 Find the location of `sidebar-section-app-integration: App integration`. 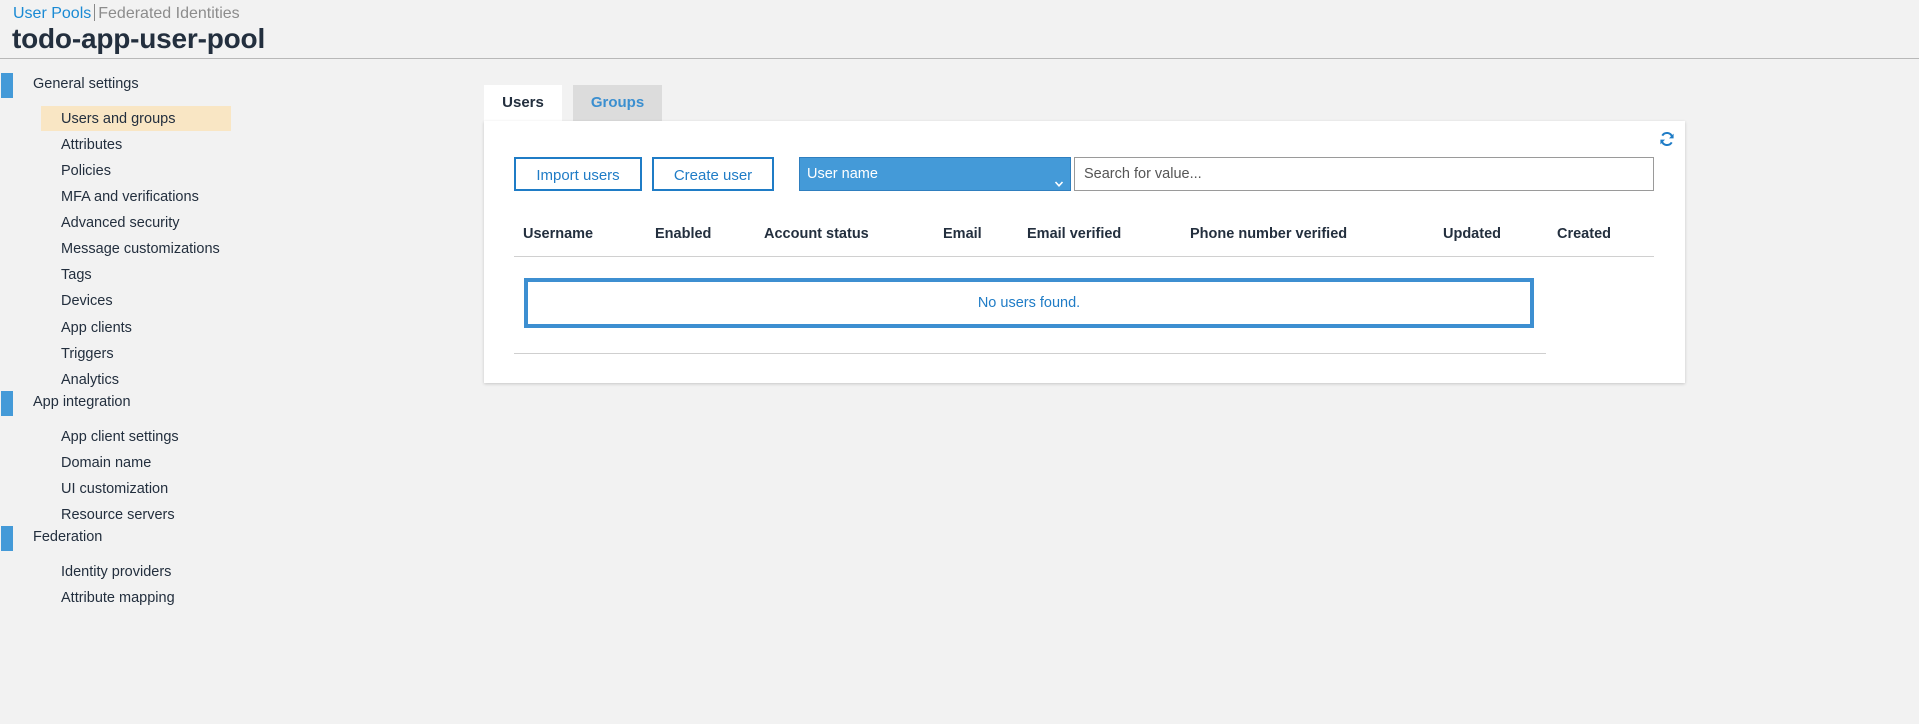

sidebar-section-app-integration: App integration is located at coordinates (120, 402).